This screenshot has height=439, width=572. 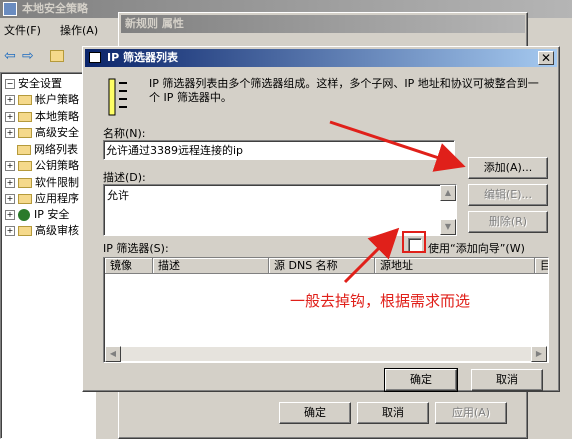 I want to click on rule-properties-title: 新规则 属性, so click(x=154, y=23).